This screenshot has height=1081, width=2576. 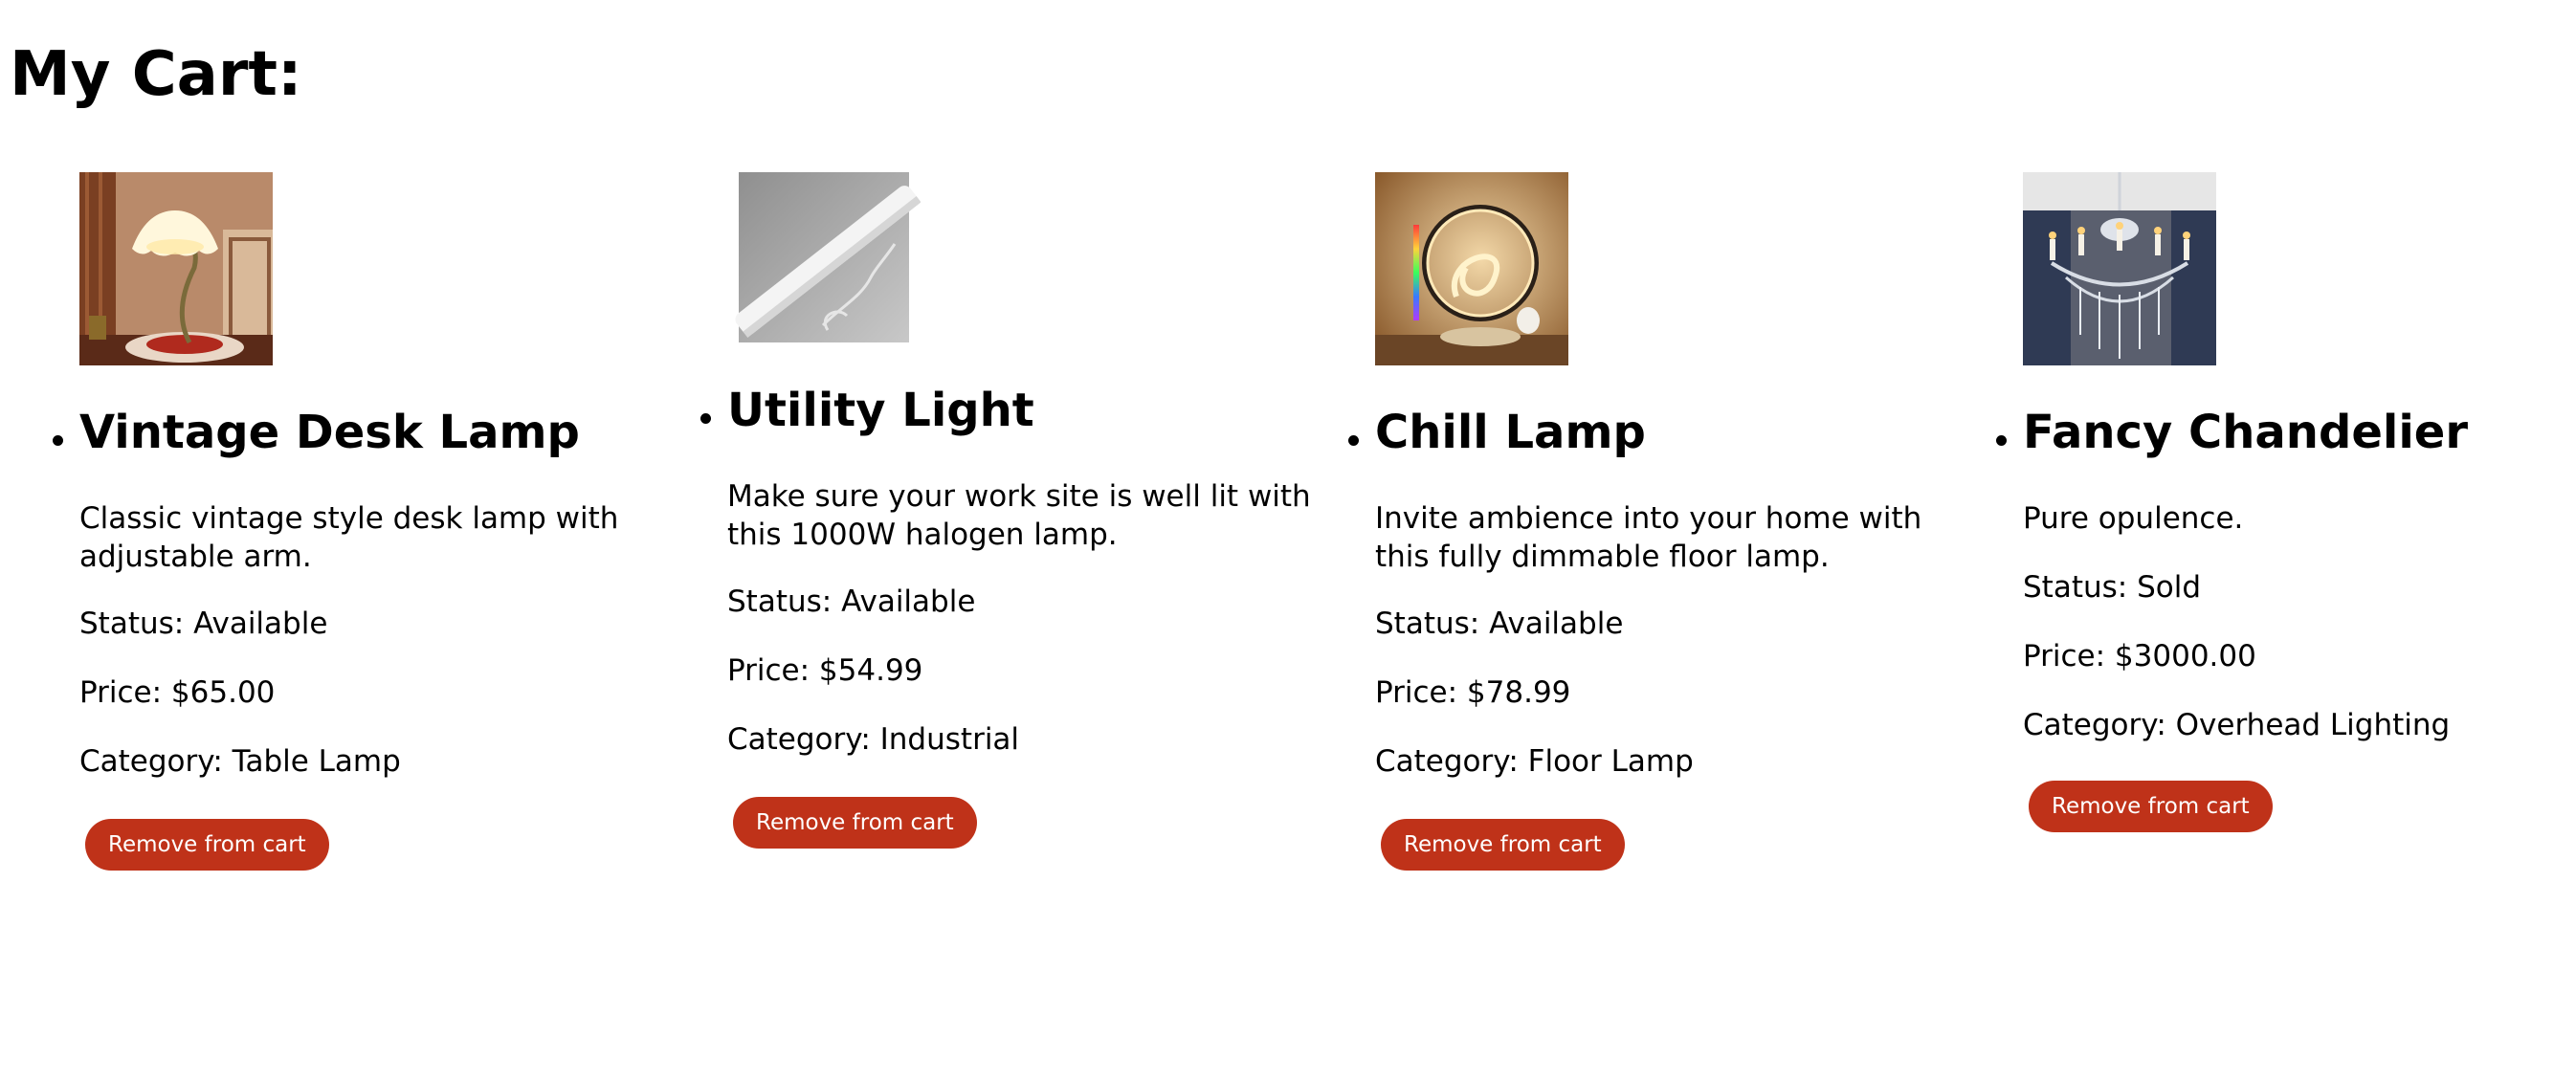 I want to click on product-category: Category: Industrial, so click(x=873, y=739).